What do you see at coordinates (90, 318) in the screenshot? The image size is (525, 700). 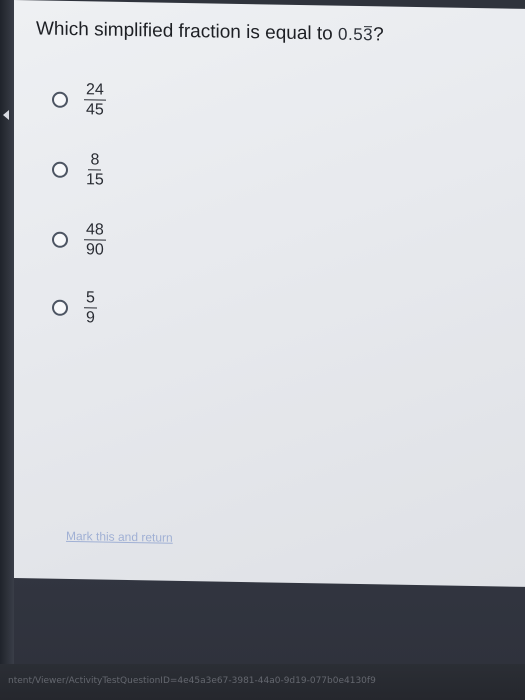 I see `denominator: 9` at bounding box center [90, 318].